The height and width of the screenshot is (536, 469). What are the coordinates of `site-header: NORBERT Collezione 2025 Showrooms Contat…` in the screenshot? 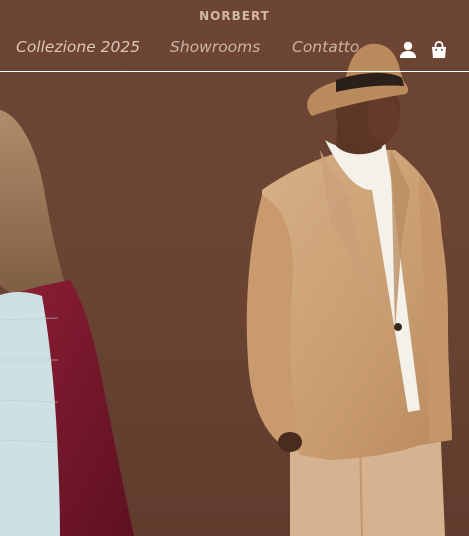 It's located at (234, 36).